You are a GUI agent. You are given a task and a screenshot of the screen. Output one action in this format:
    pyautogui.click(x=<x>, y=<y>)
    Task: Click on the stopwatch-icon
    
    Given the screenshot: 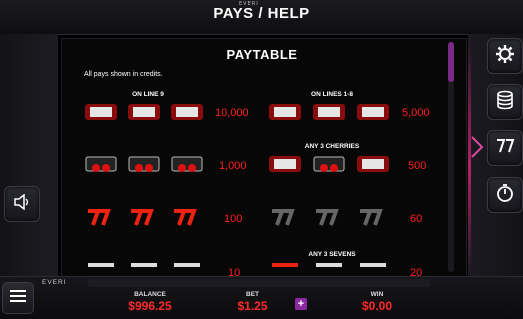 What is the action you would take?
    pyautogui.click(x=505, y=195)
    